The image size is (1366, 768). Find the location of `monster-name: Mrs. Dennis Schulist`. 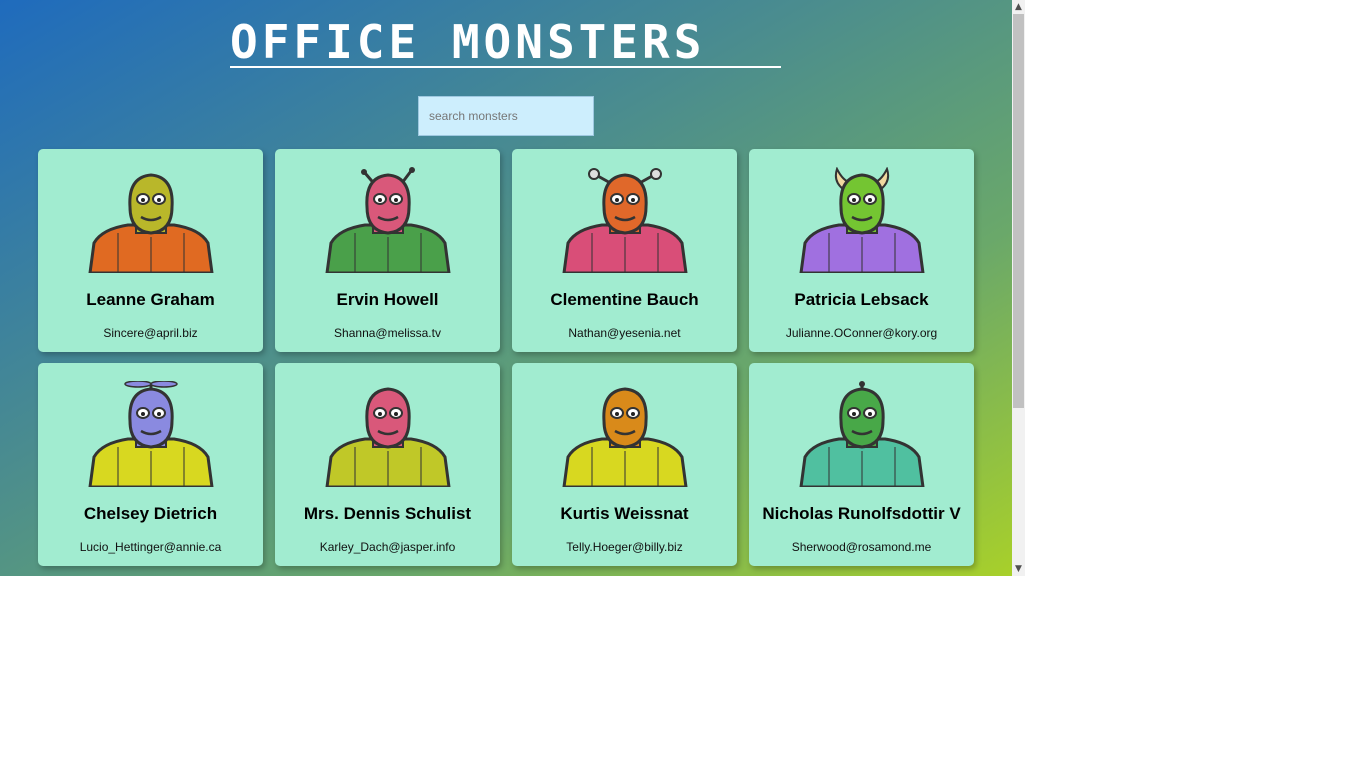

monster-name: Mrs. Dennis Schulist is located at coordinates (387, 513).